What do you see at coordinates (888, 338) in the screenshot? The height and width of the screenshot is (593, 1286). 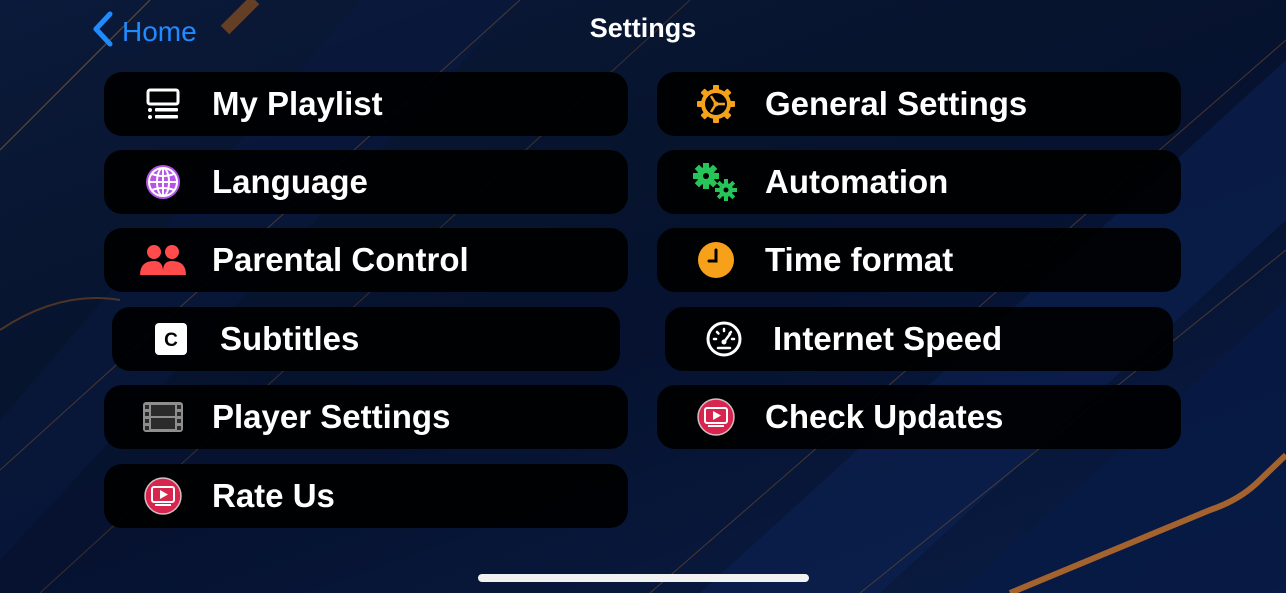 I see `menu-item-label: Internet Speed` at bounding box center [888, 338].